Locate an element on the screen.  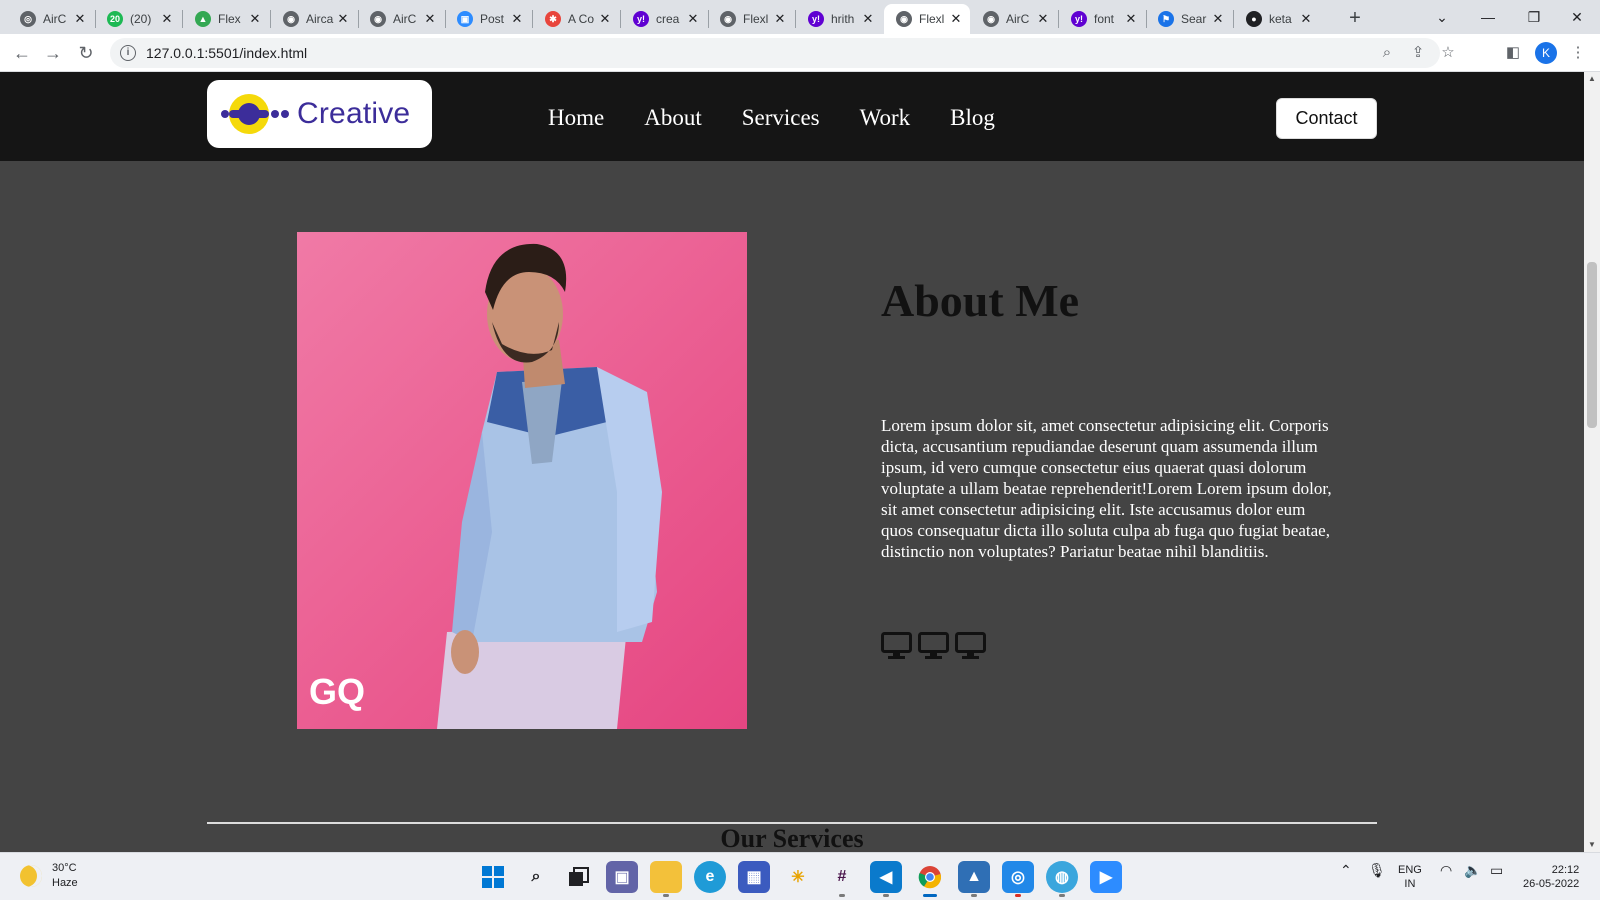
zoom-app-icon: ▶ is located at coordinates (1106, 877).